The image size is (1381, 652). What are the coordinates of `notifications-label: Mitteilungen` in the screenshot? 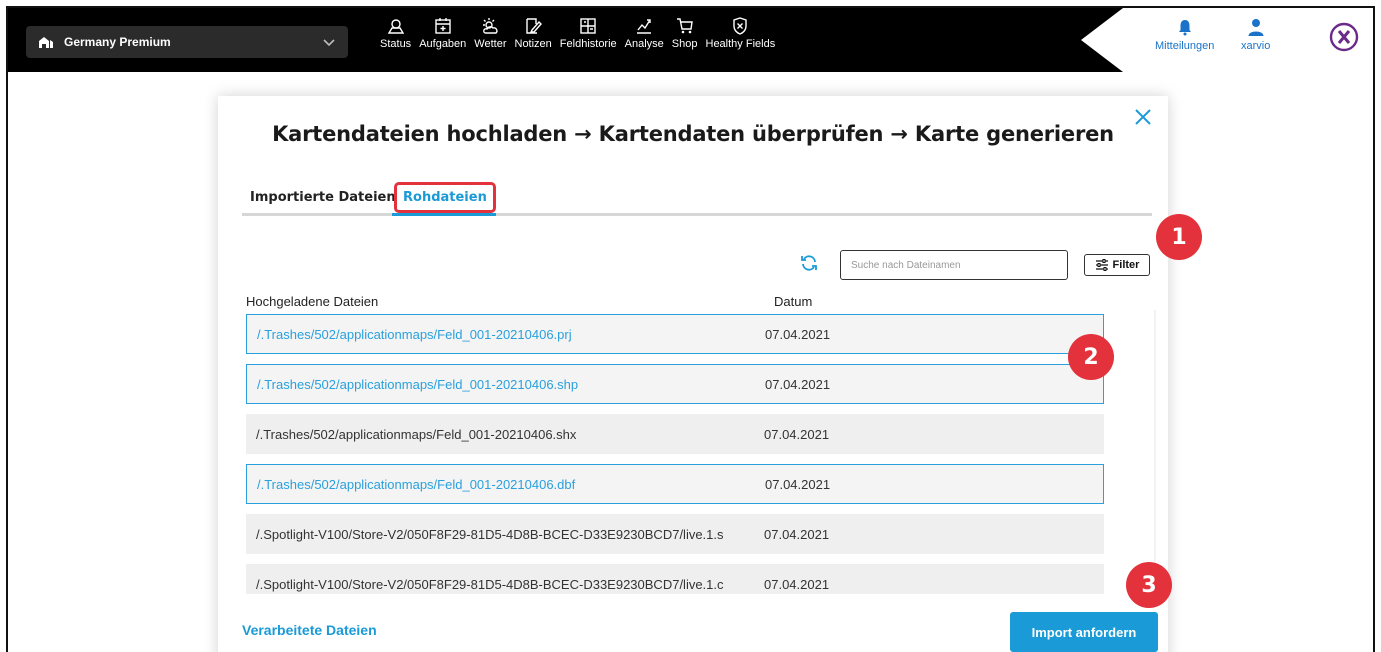 It's located at (1185, 46).